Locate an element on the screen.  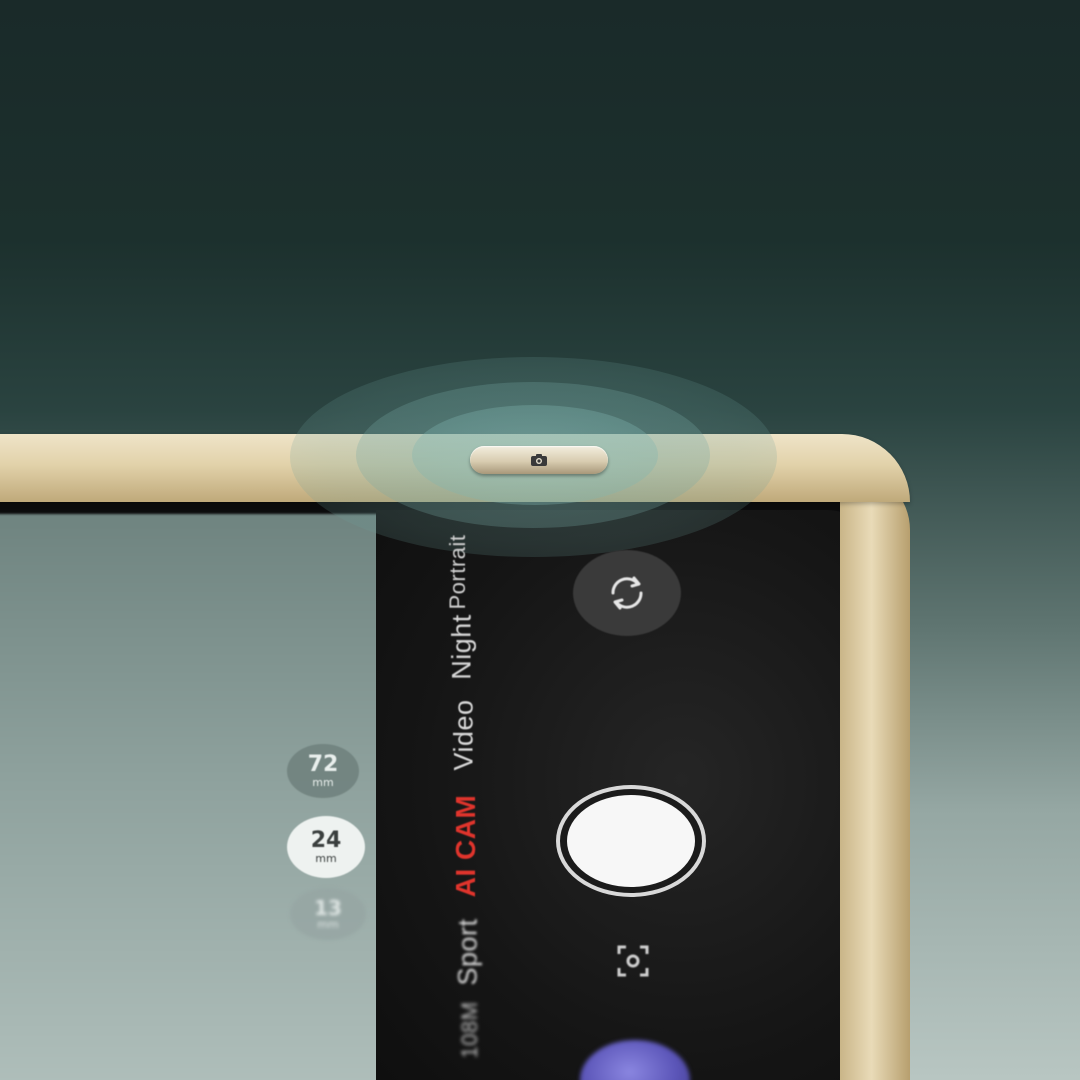
mode-night: Night is located at coordinates (462, 647).